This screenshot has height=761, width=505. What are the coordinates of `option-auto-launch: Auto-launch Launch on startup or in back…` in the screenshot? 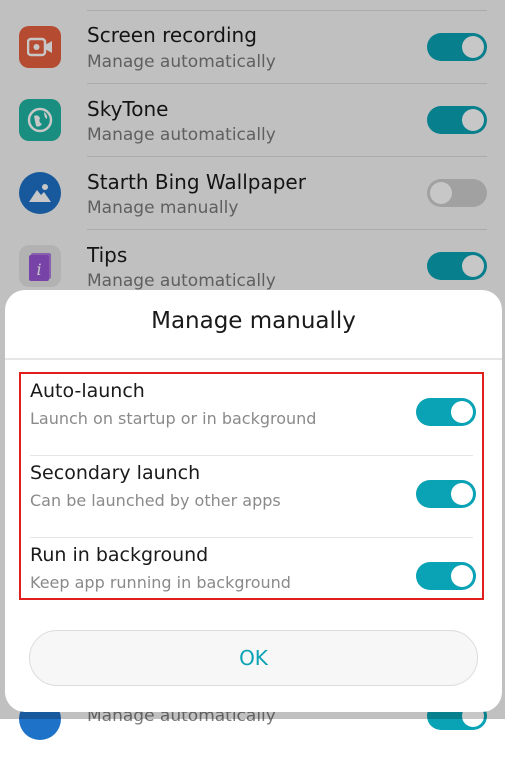 It's located at (251, 415).